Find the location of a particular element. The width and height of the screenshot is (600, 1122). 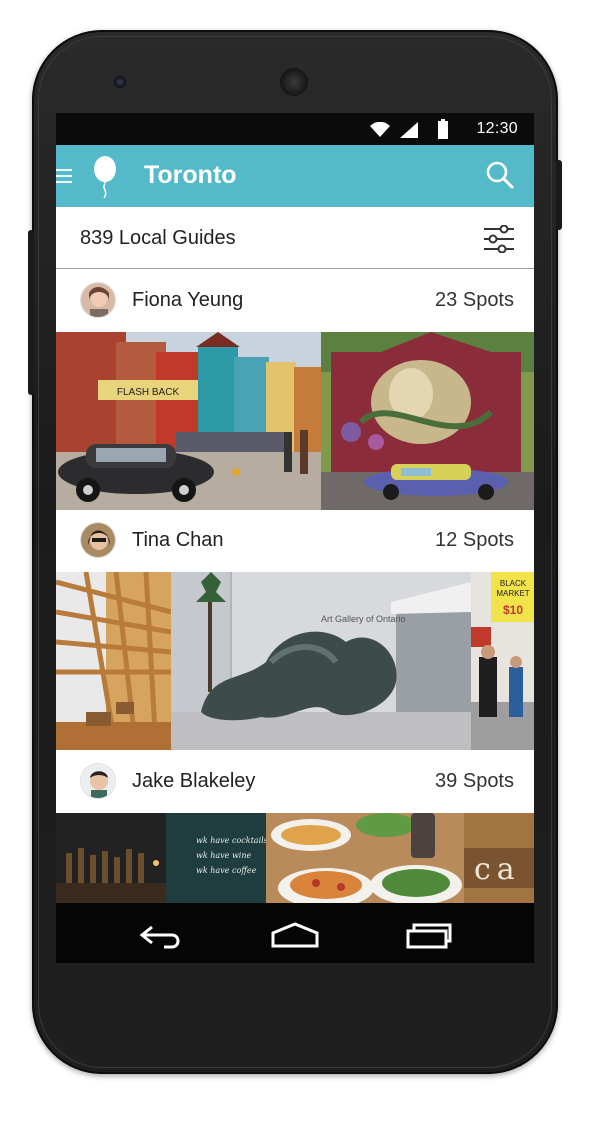

recents-icon is located at coordinates (429, 935).